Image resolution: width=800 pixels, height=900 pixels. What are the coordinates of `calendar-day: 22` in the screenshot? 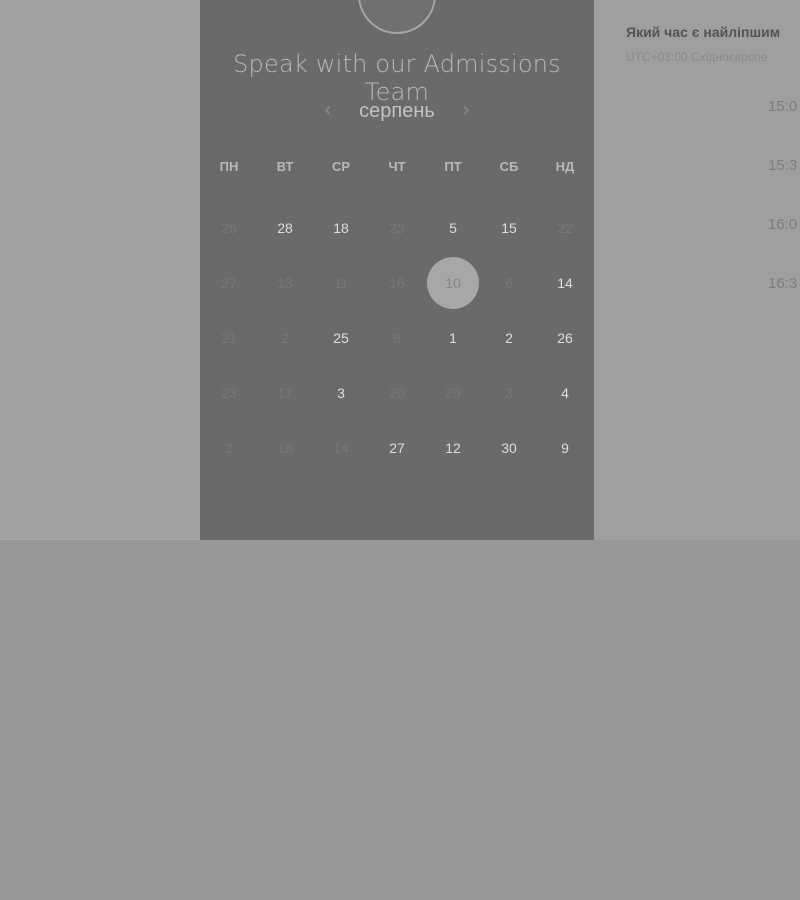 It's located at (565, 228).